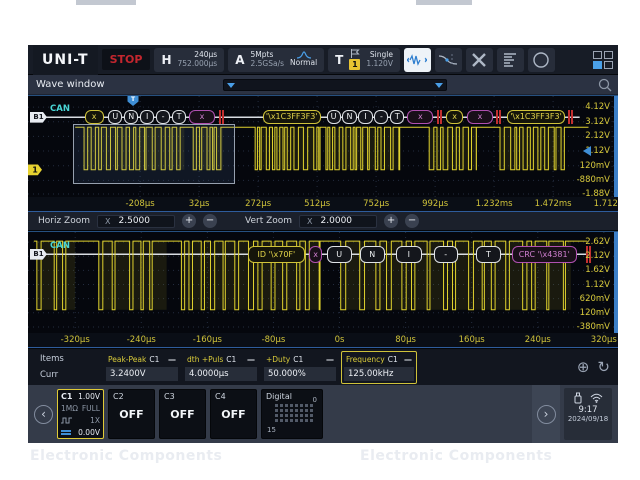  I want to click on horizontal-key: H, so click(166, 59).